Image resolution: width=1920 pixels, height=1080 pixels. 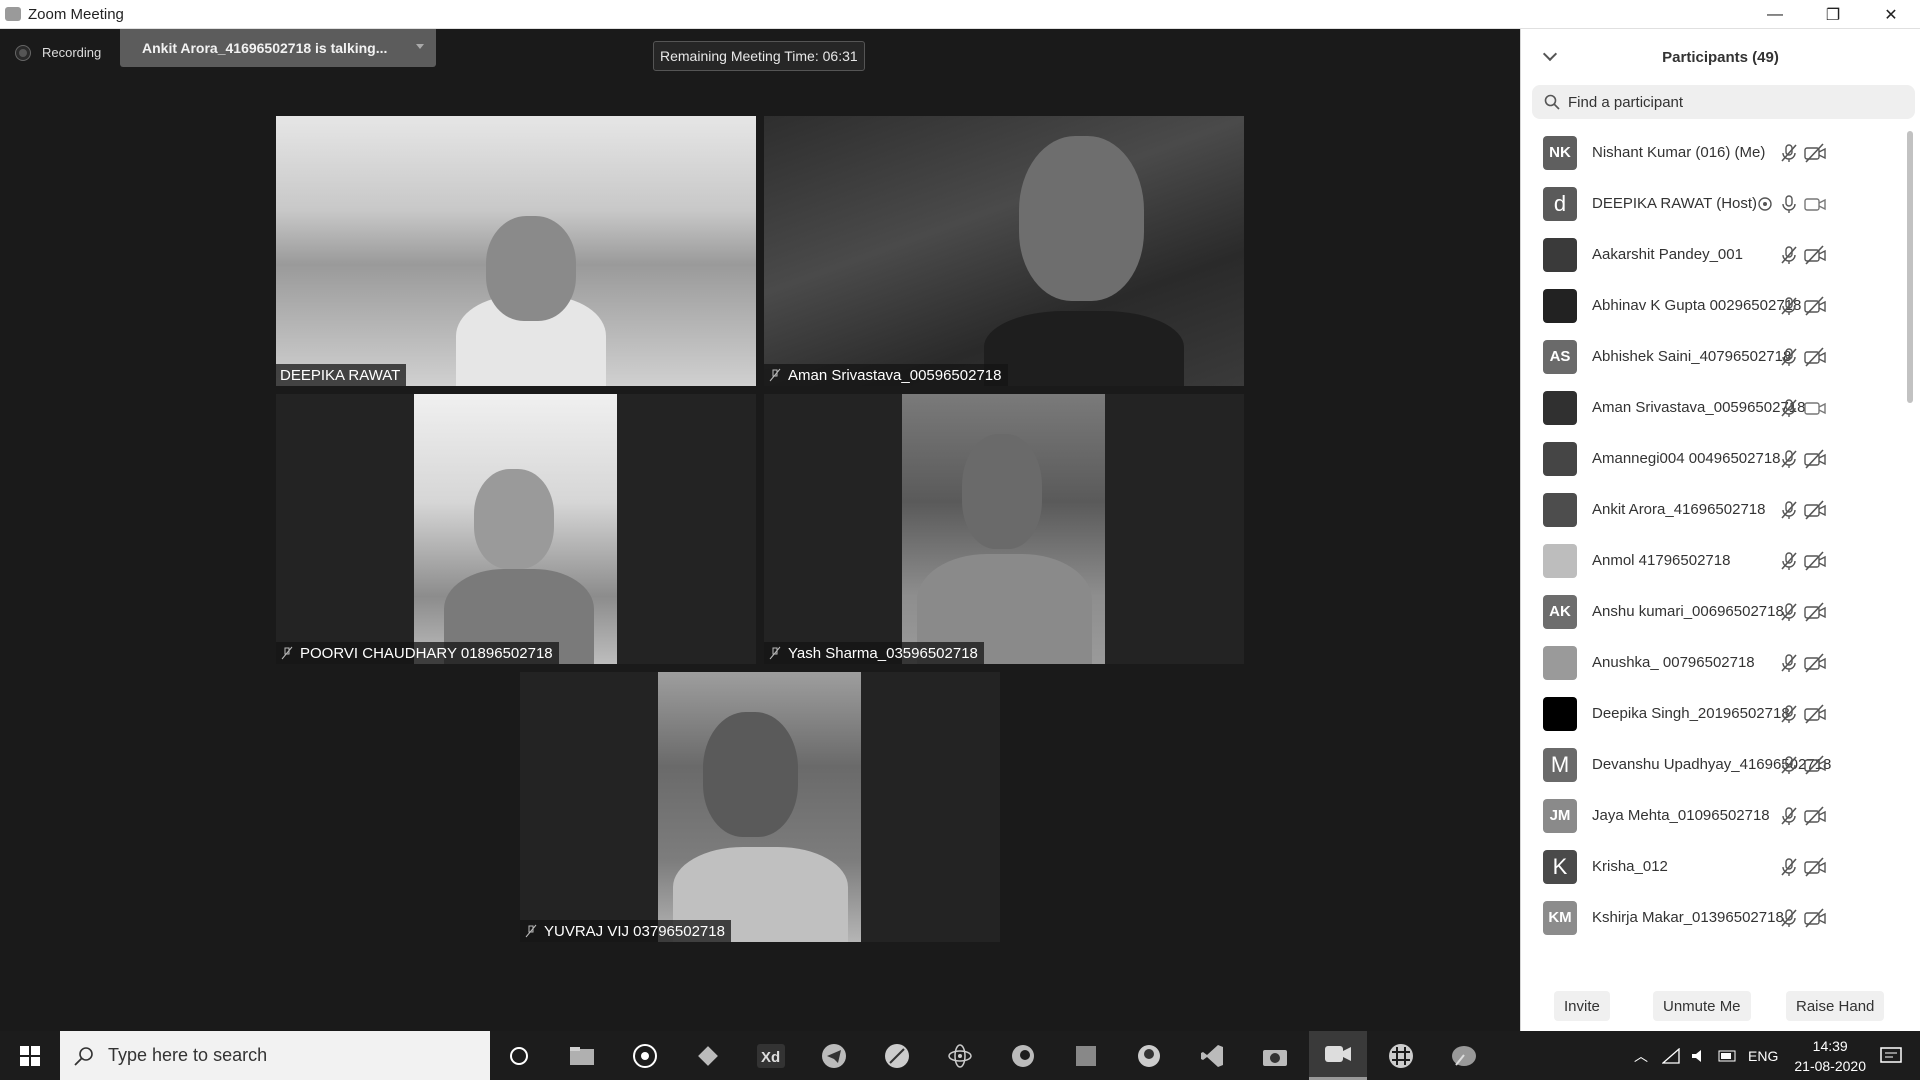 What do you see at coordinates (1728, 102) in the screenshot?
I see `participant-search-input` at bounding box center [1728, 102].